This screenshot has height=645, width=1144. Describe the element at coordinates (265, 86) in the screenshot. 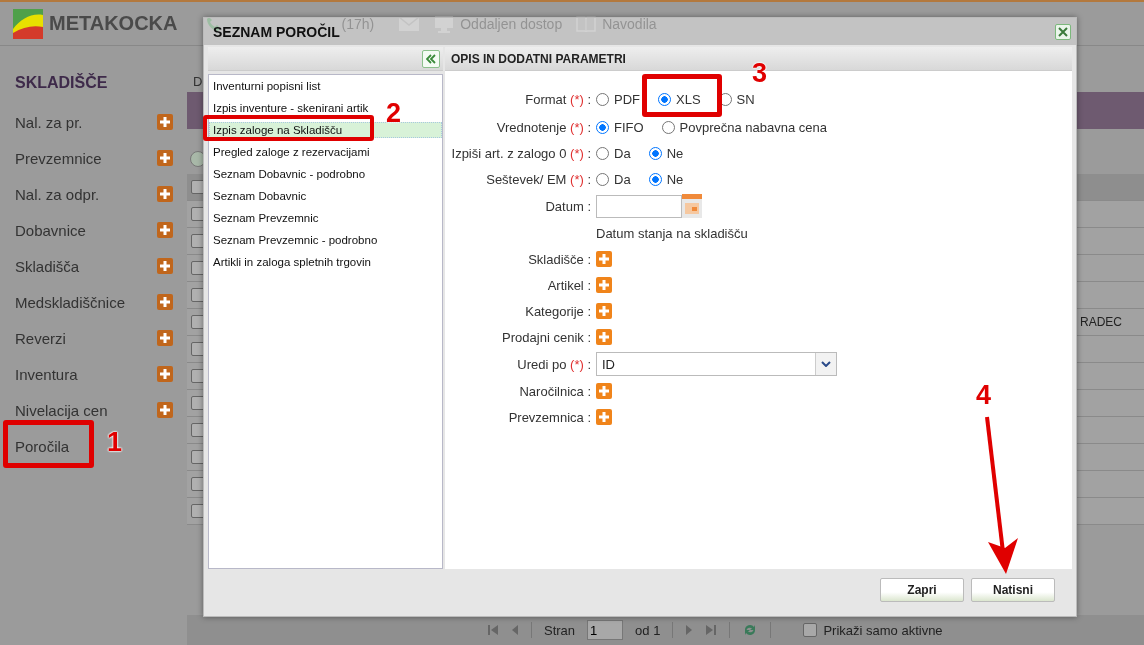

I see `report-item: Inventurni popisni list` at that location.